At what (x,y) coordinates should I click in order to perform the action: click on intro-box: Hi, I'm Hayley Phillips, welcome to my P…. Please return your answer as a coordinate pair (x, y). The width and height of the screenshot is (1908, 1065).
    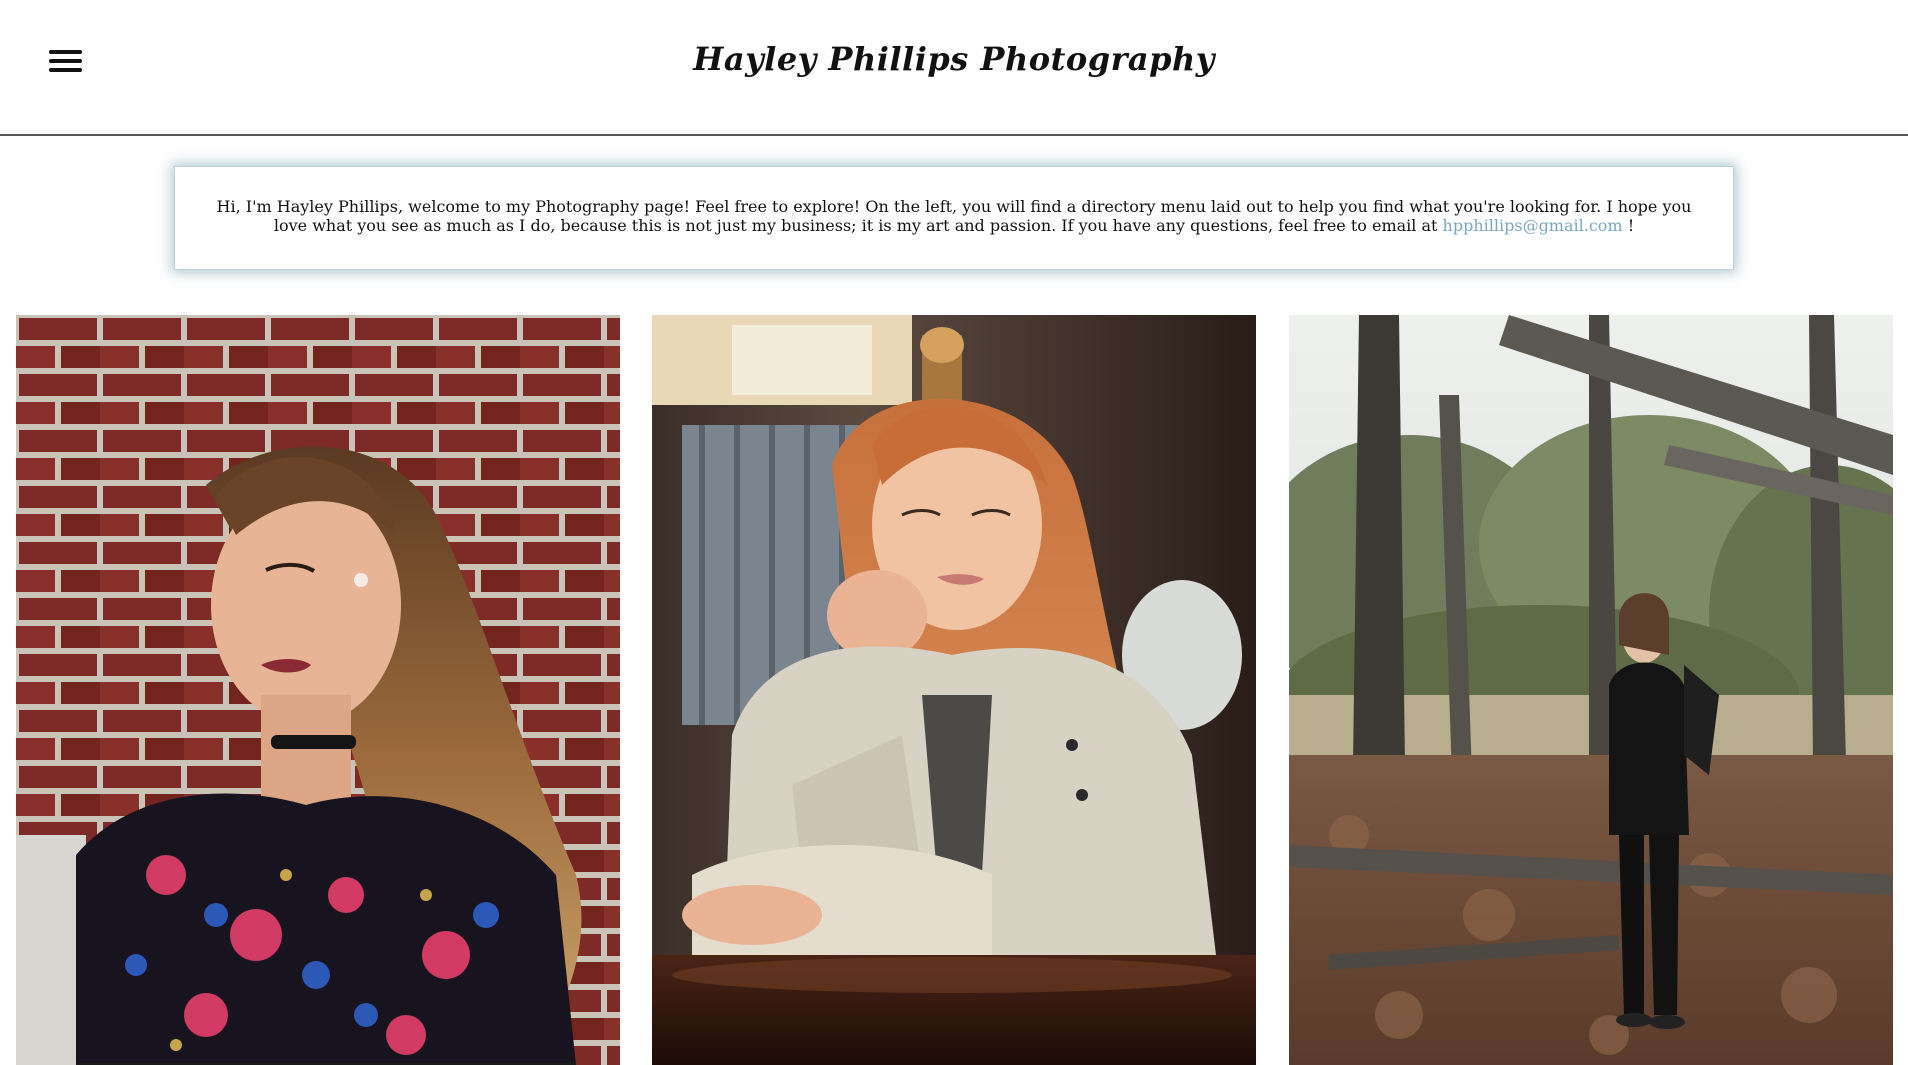
    Looking at the image, I should click on (954, 218).